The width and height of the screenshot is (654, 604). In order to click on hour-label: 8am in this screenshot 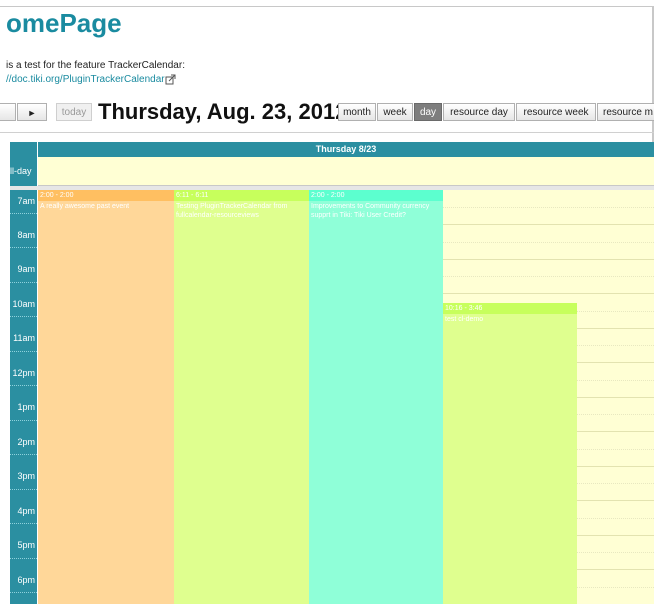, I will do `click(26, 235)`.